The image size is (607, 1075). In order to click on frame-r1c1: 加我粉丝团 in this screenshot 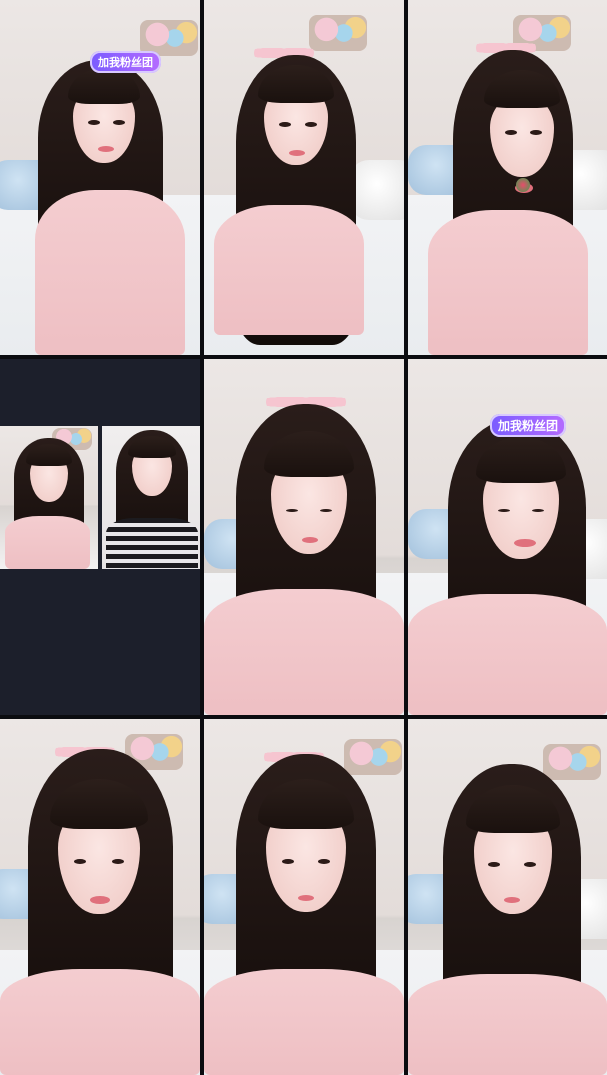, I will do `click(100, 177)`.